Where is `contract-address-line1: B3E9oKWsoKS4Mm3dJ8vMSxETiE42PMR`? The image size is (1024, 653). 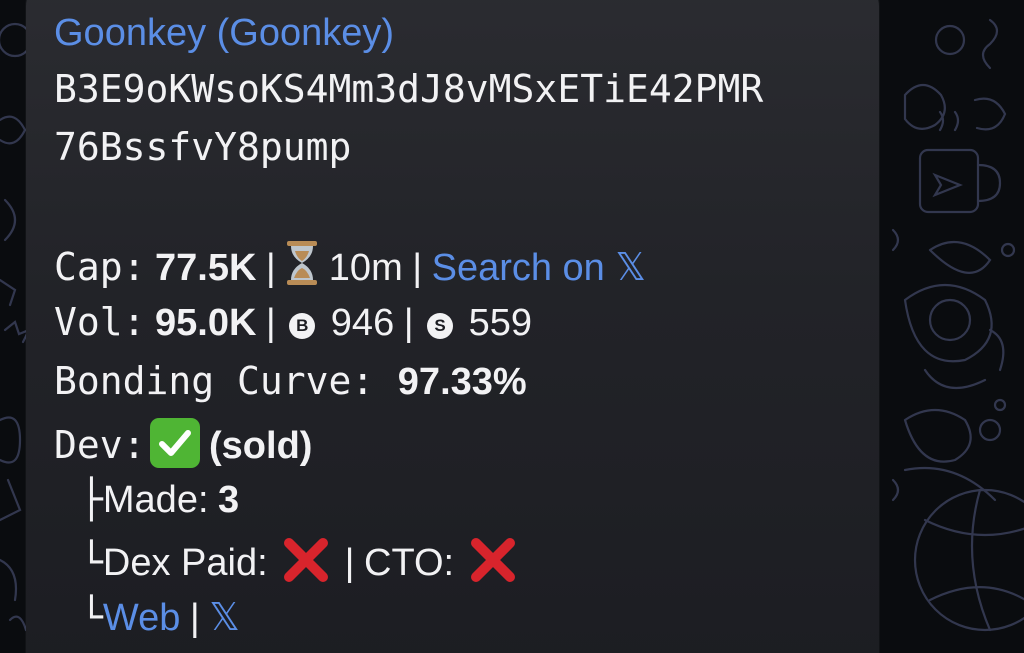
contract-address-line1: B3E9oKWsoKS4Mm3dJ8vMSxETiE42PMR is located at coordinates (408, 89).